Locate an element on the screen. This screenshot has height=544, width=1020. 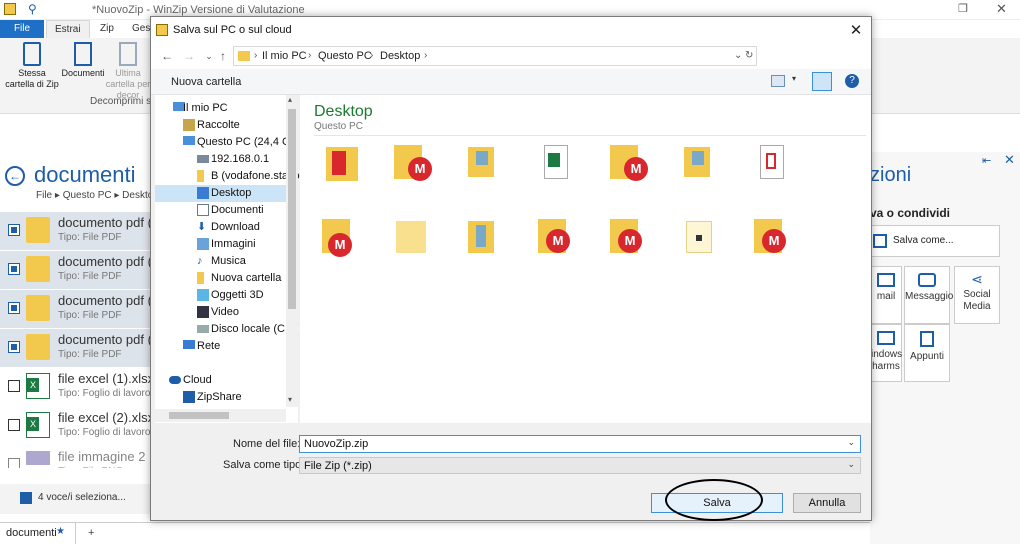
tab-file: File is located at coordinates (22, 29).